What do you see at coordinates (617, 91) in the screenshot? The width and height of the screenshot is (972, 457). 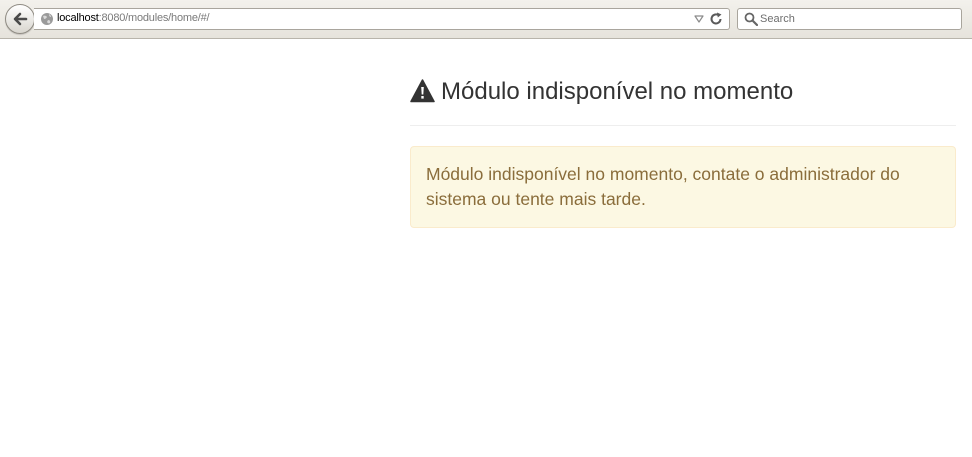 I see `page-title: Módulo indisponível no momento` at bounding box center [617, 91].